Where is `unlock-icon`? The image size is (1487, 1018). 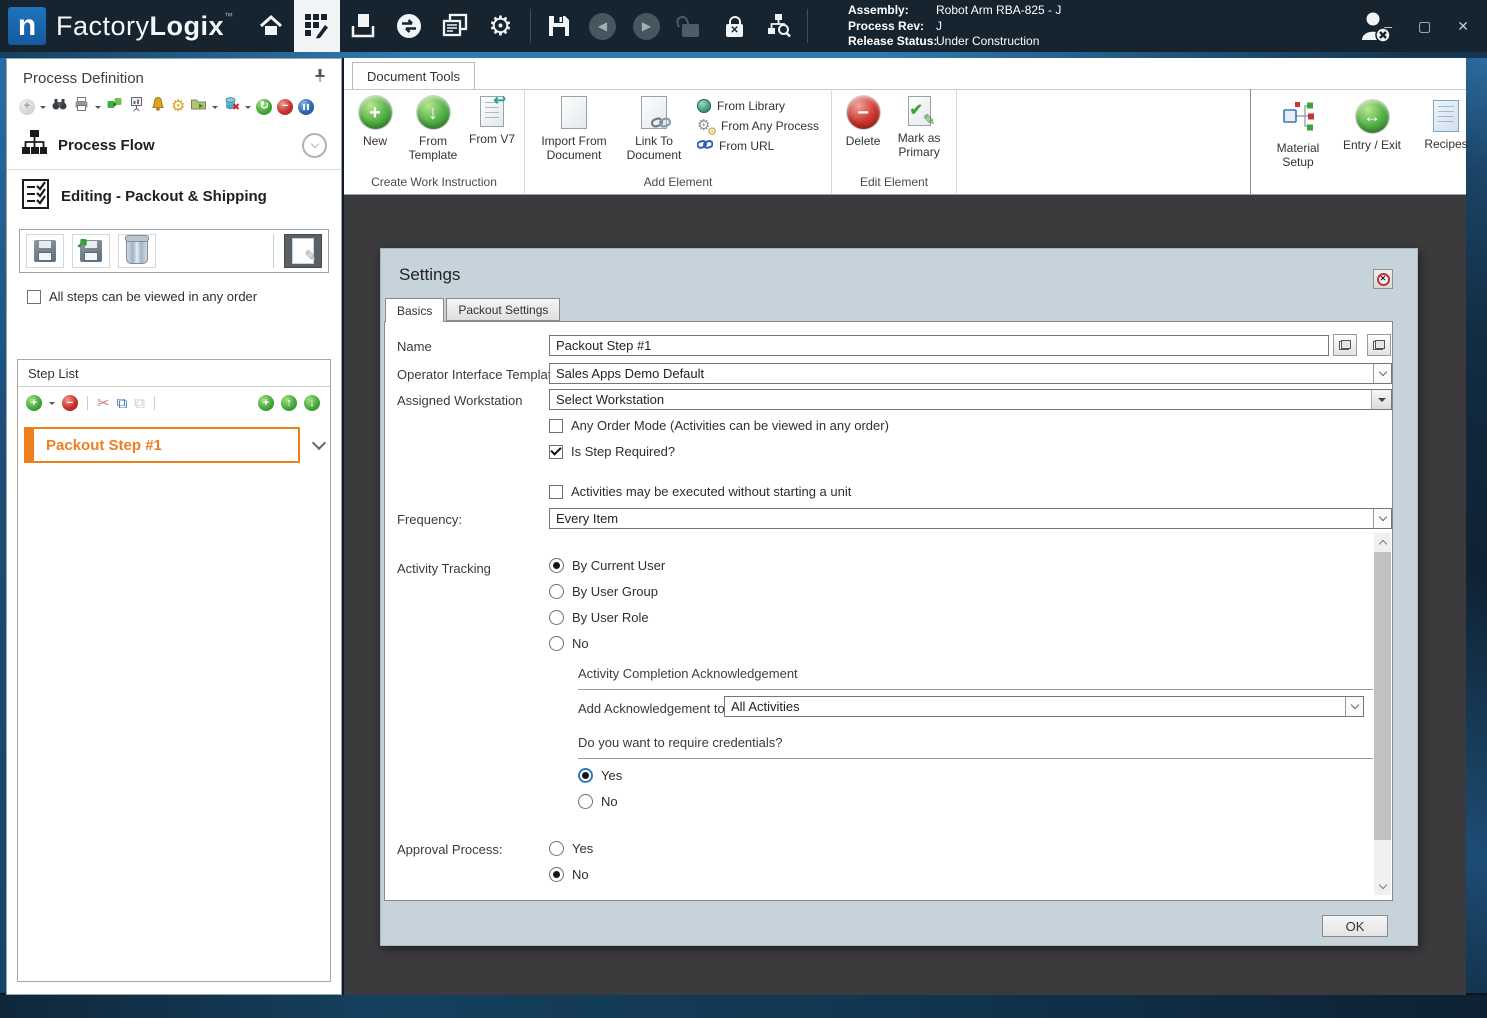
unlock-icon is located at coordinates (691, 26).